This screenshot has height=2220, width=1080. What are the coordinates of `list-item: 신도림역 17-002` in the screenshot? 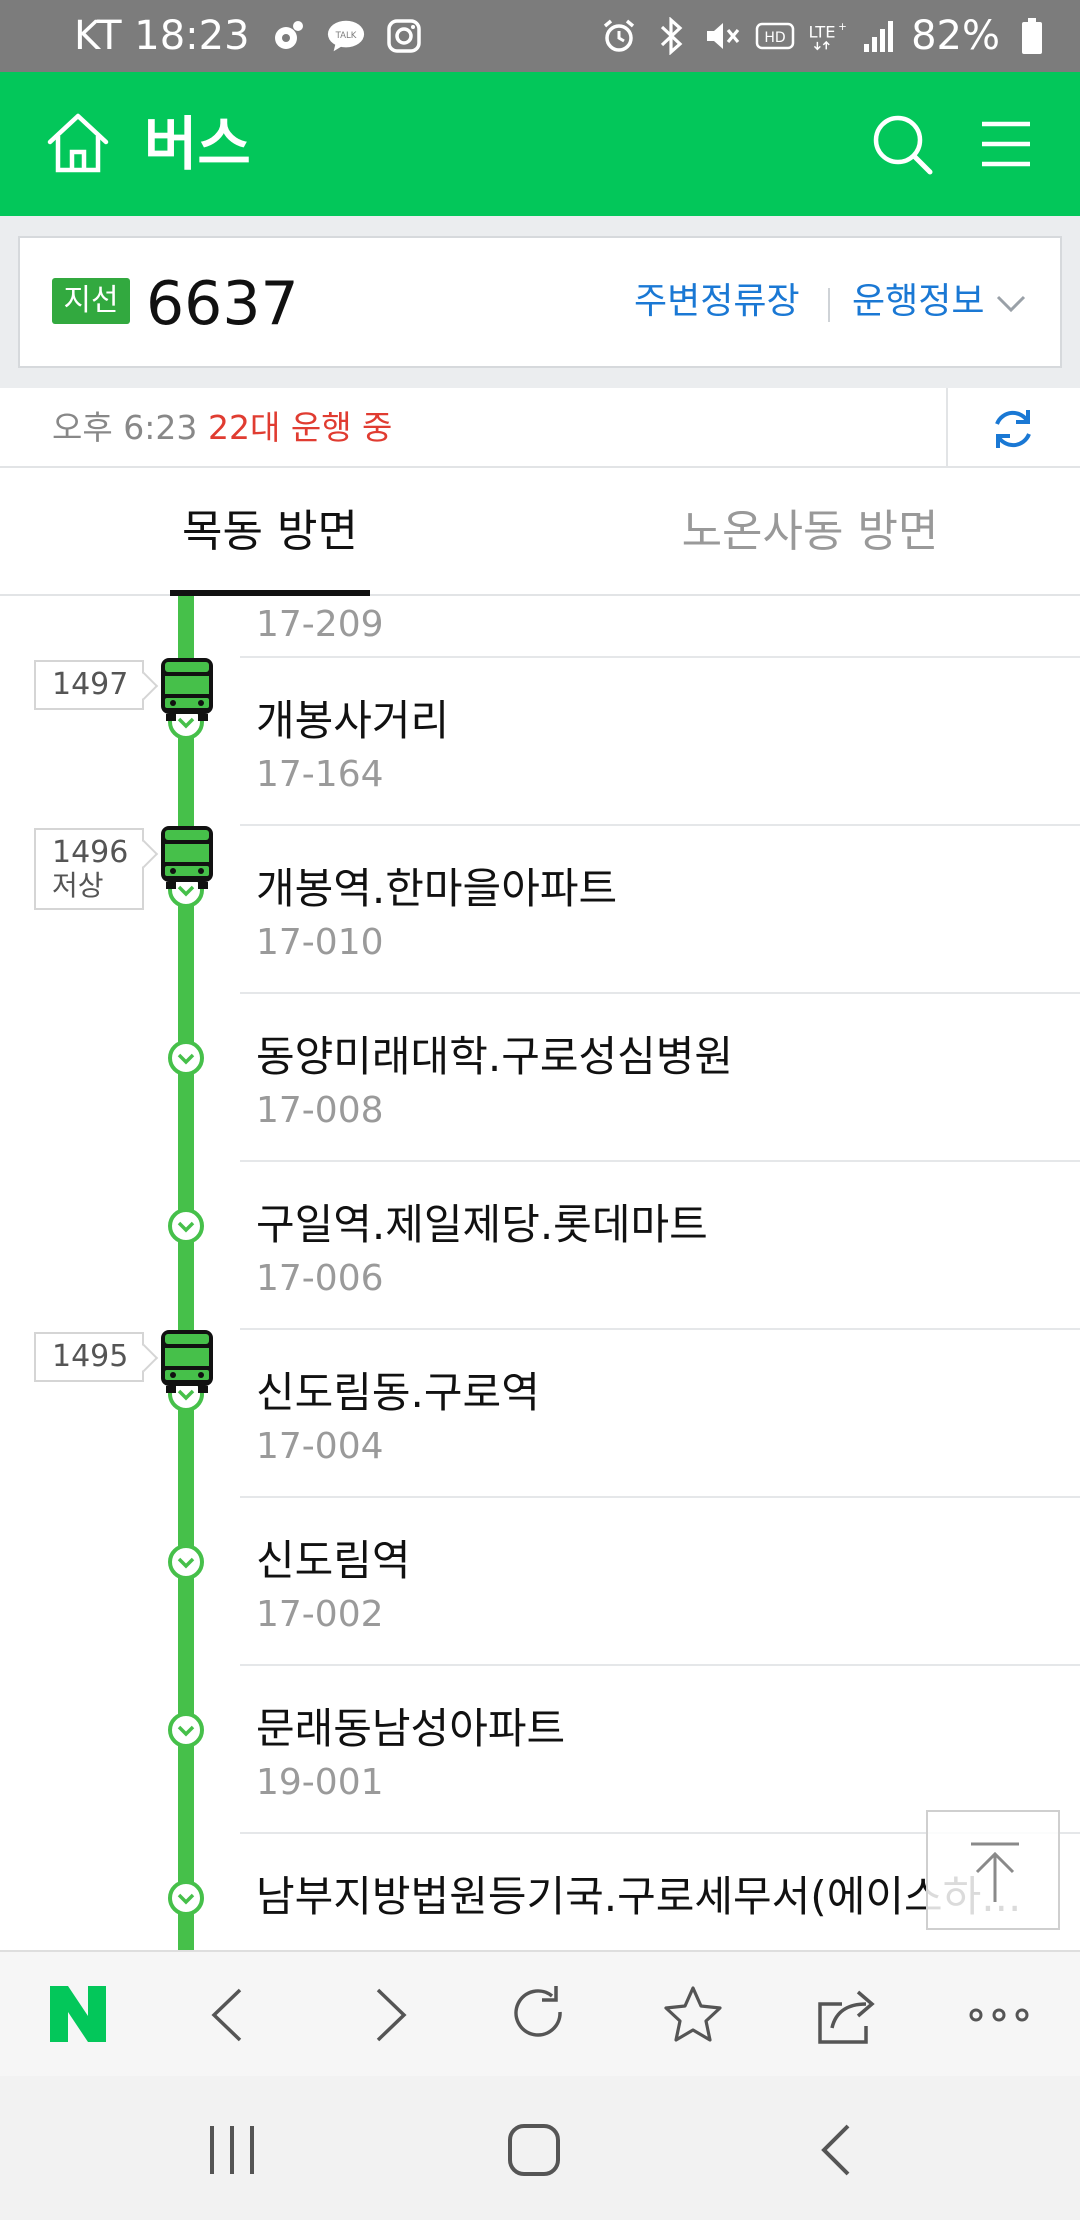 It's located at (540, 1582).